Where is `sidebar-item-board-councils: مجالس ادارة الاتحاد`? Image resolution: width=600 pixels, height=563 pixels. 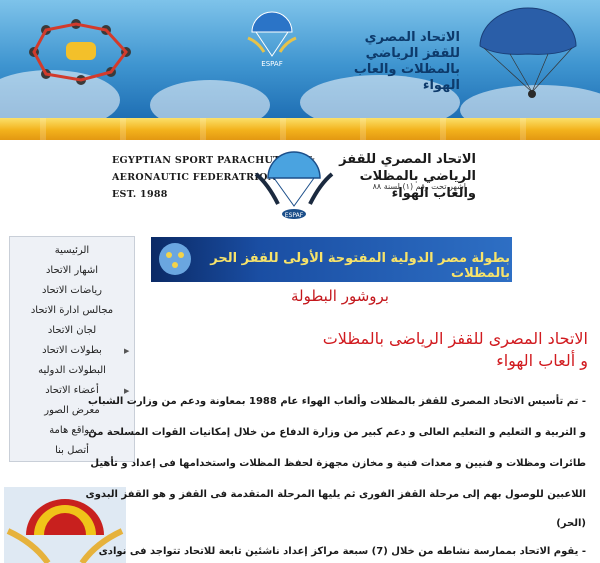 sidebar-item-board-councils: مجالس ادارة الاتحاد is located at coordinates (72, 311).